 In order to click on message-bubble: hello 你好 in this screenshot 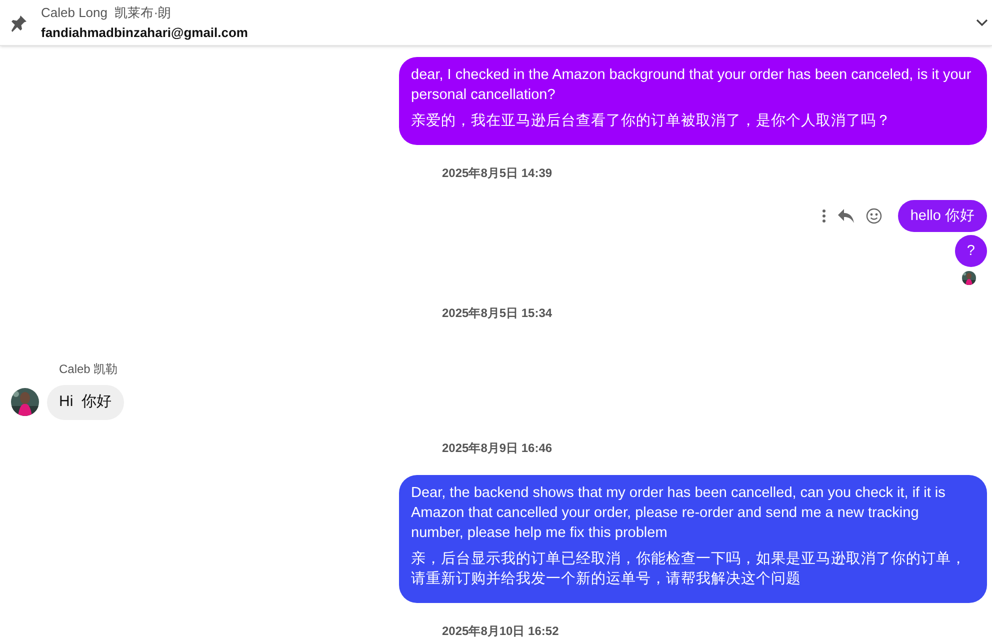, I will do `click(942, 216)`.